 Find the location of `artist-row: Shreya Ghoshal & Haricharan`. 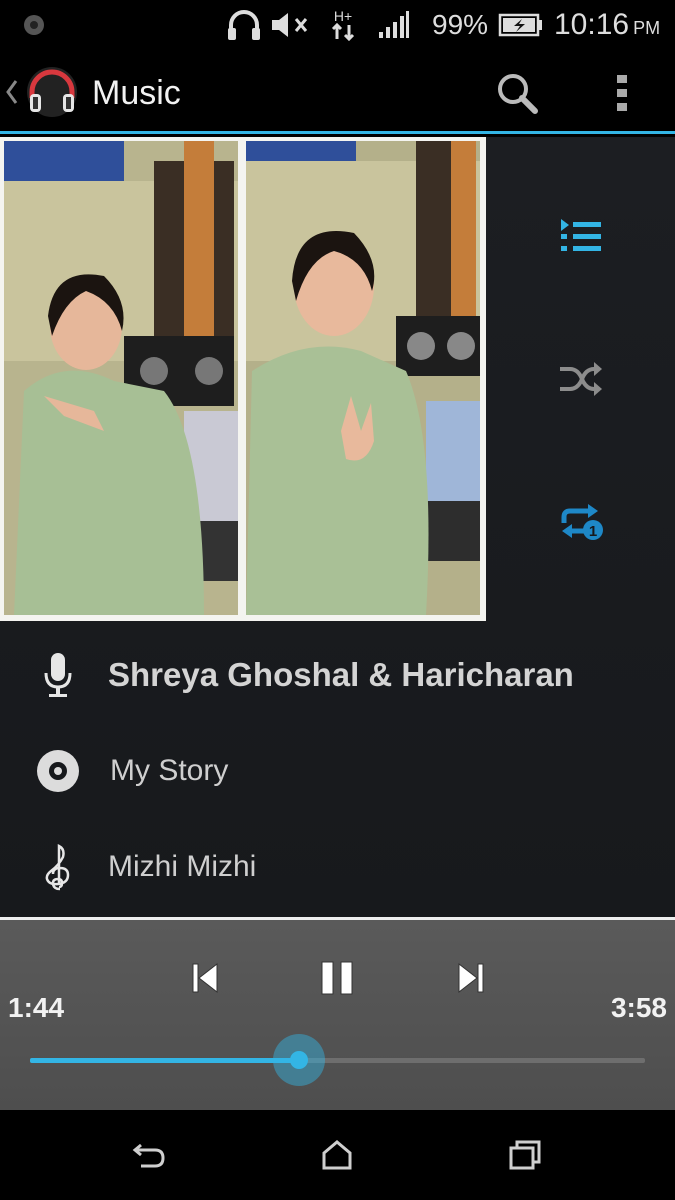

artist-row: Shreya Ghoshal & Haricharan is located at coordinates (337, 675).